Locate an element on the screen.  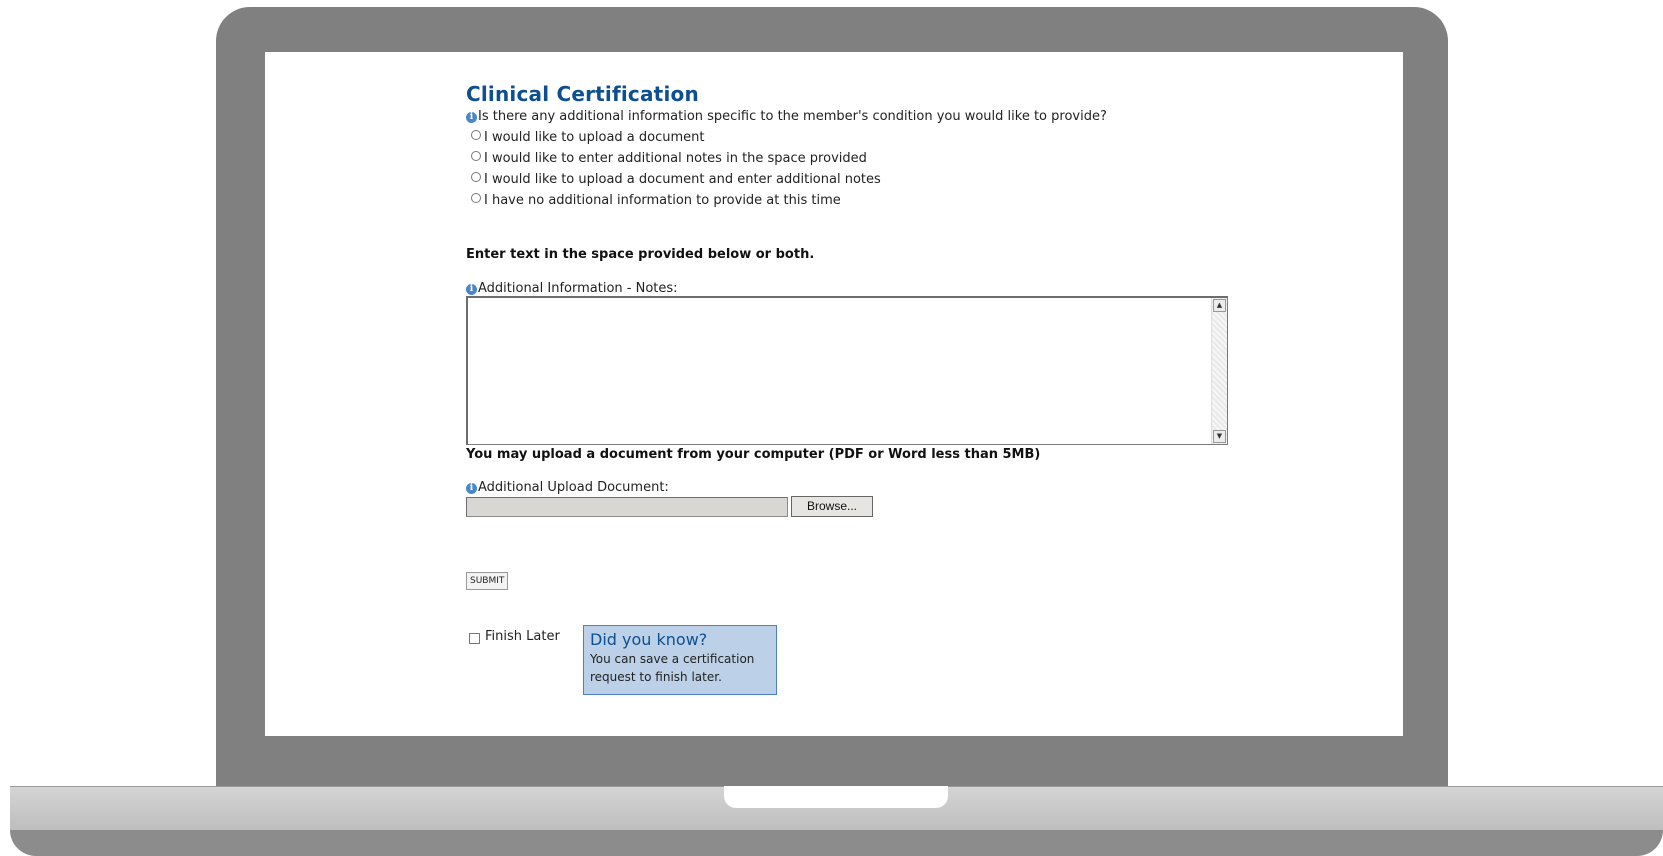
submit-button: SUBMIT is located at coordinates (487, 581).